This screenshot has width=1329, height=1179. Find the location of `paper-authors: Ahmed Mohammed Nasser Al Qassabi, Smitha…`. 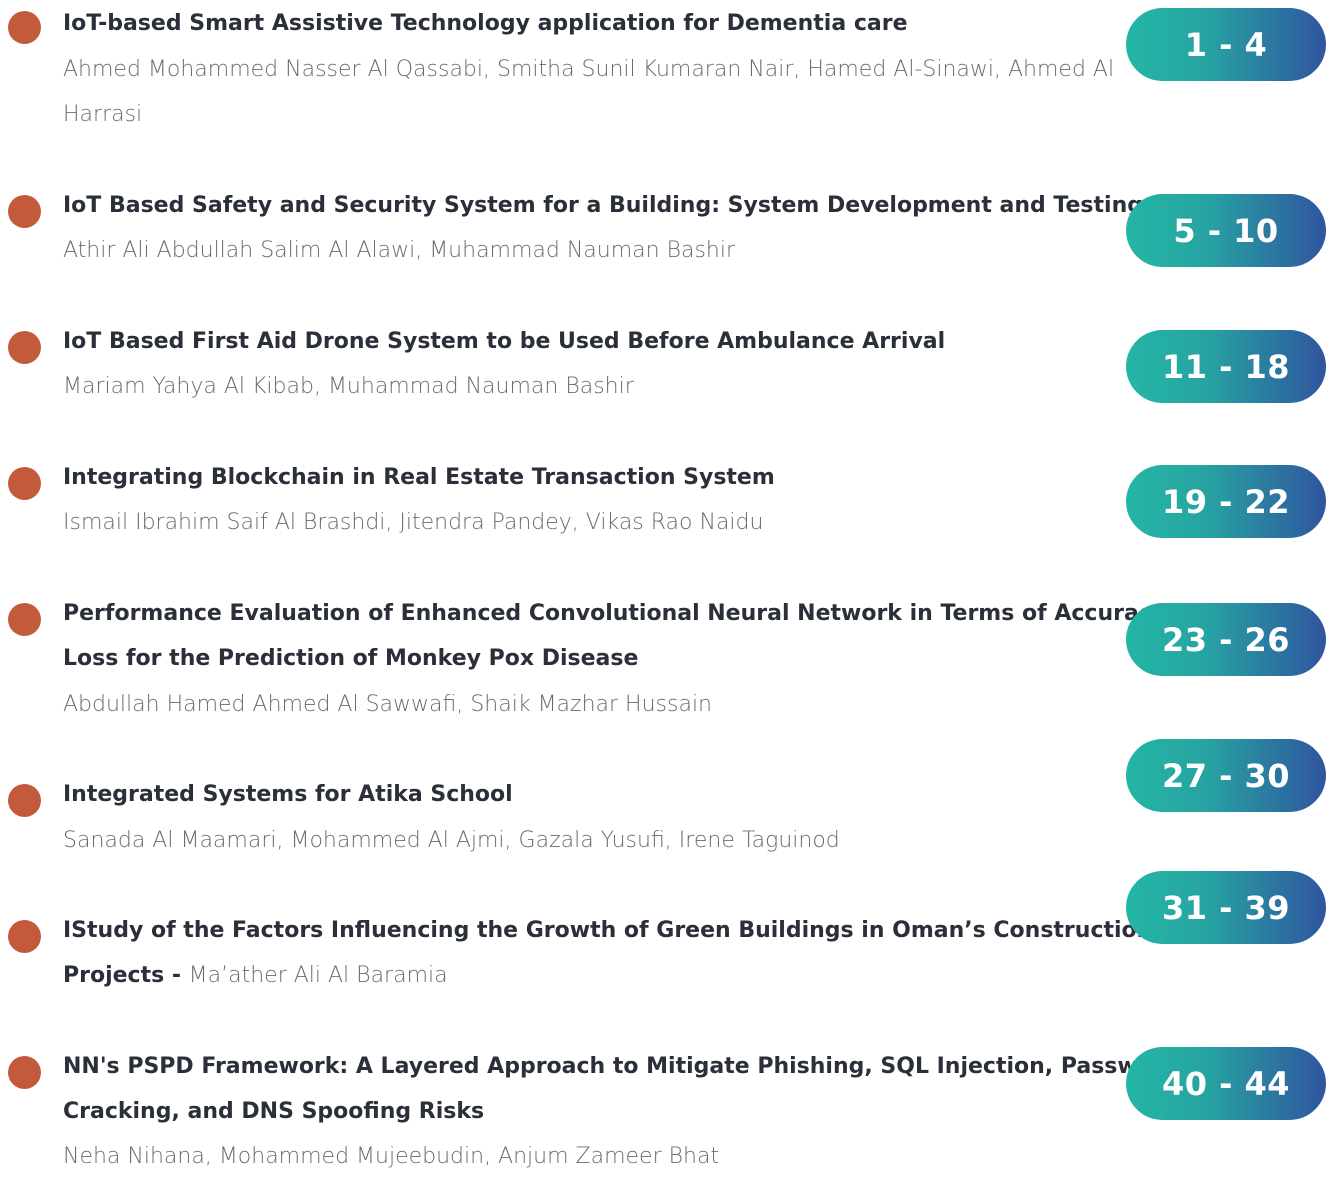

paper-authors: Ahmed Mohammed Nasser Al Qassabi, Smitha… is located at coordinates (589, 69).